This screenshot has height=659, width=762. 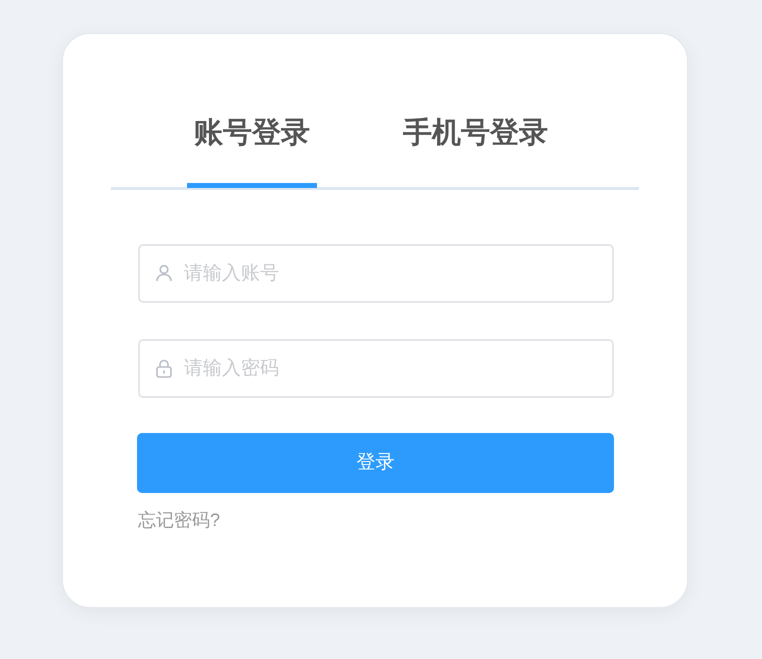 What do you see at coordinates (164, 368) in the screenshot?
I see `lock-icon` at bounding box center [164, 368].